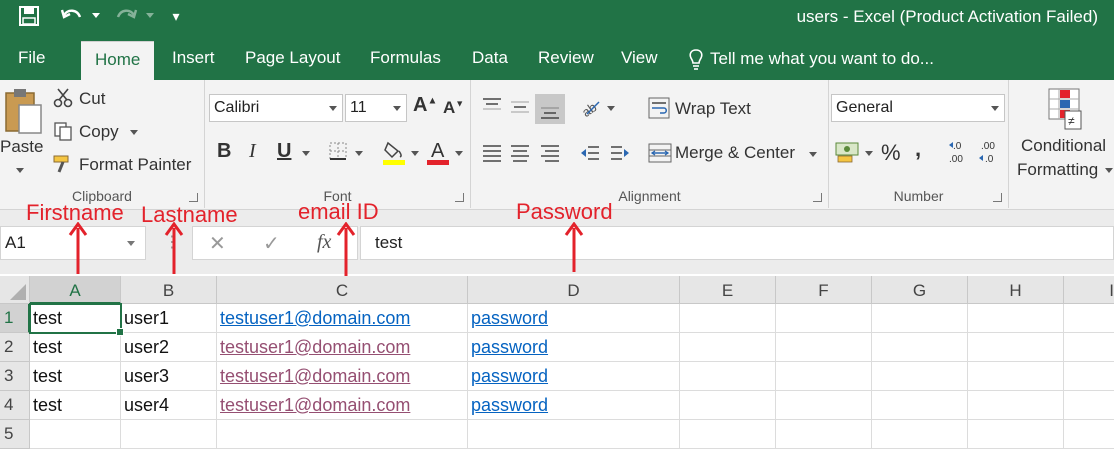  Describe the element at coordinates (824, 318) in the screenshot. I see `cell-f1` at that location.